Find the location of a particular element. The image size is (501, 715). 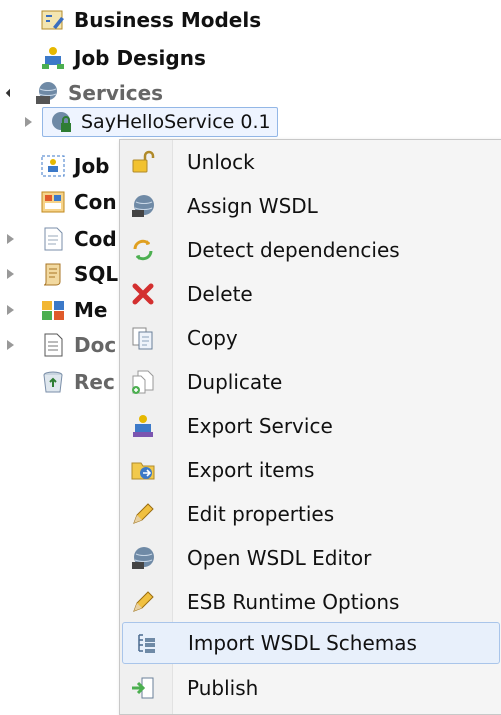

documentation-icon is located at coordinates (53, 345).